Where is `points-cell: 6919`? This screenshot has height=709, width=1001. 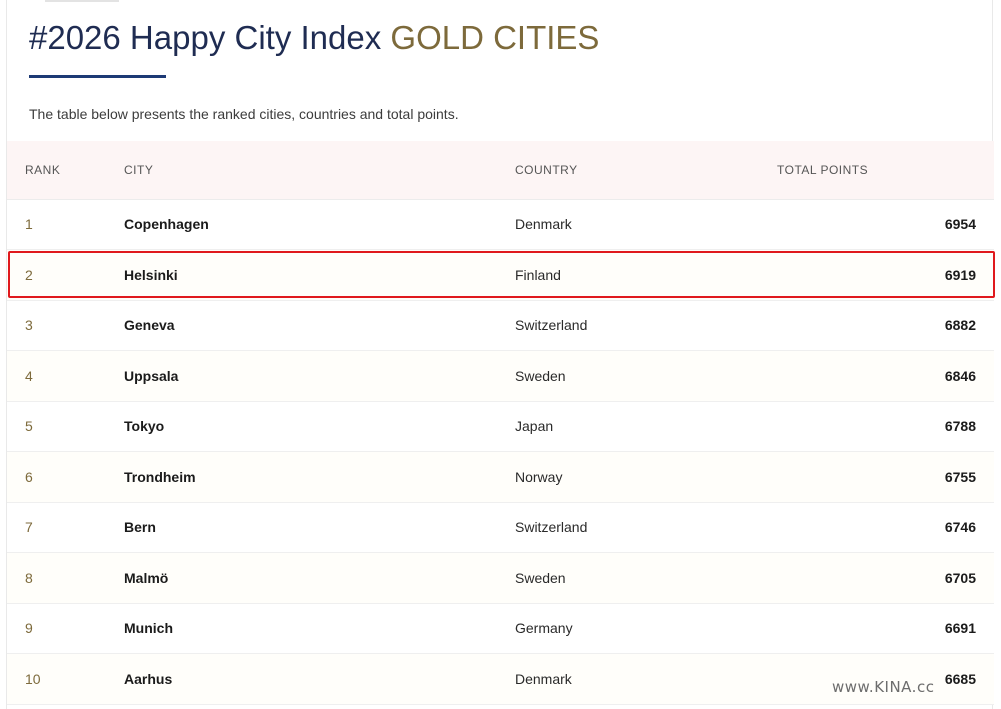
points-cell: 6919 is located at coordinates (885, 275).